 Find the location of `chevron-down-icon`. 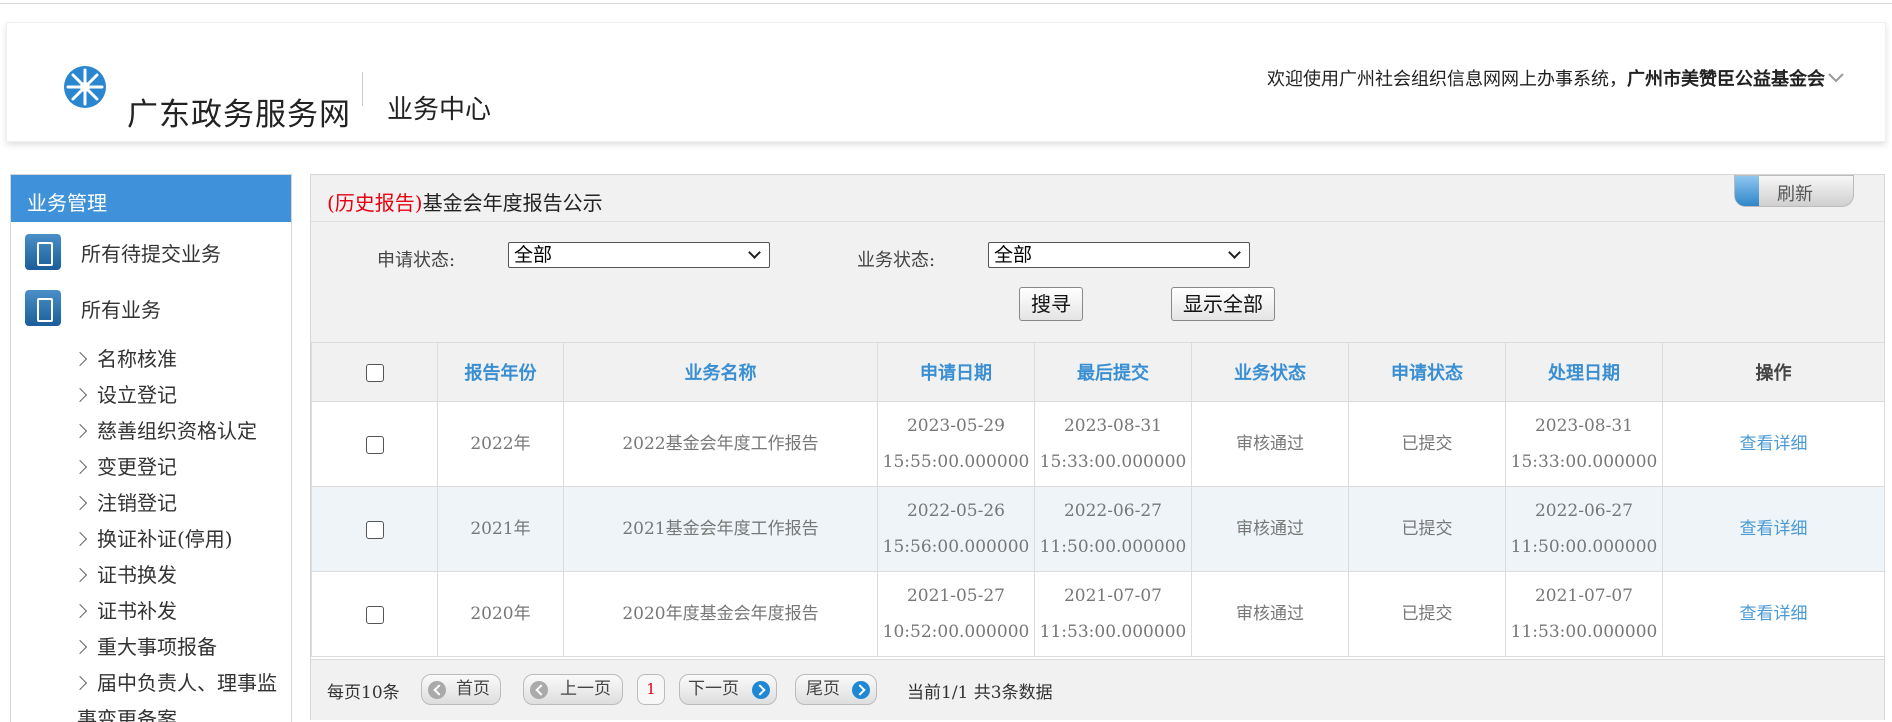

chevron-down-icon is located at coordinates (1836, 78).